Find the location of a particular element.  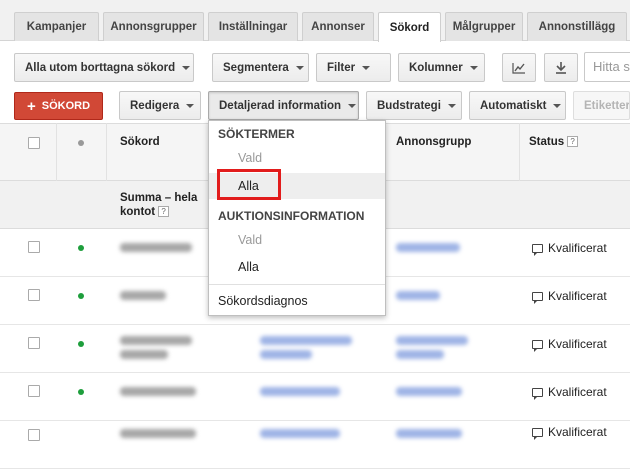

labels-label: Etiketter is located at coordinates (607, 105).